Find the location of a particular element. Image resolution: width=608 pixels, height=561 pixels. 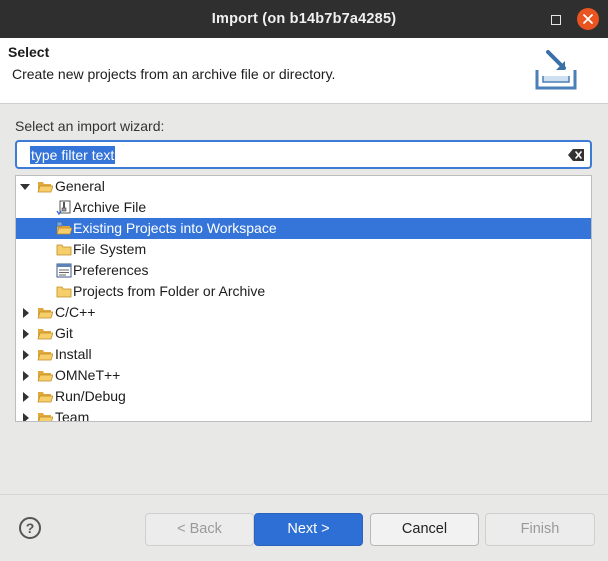

cancel-button: Cancel is located at coordinates (424, 529).